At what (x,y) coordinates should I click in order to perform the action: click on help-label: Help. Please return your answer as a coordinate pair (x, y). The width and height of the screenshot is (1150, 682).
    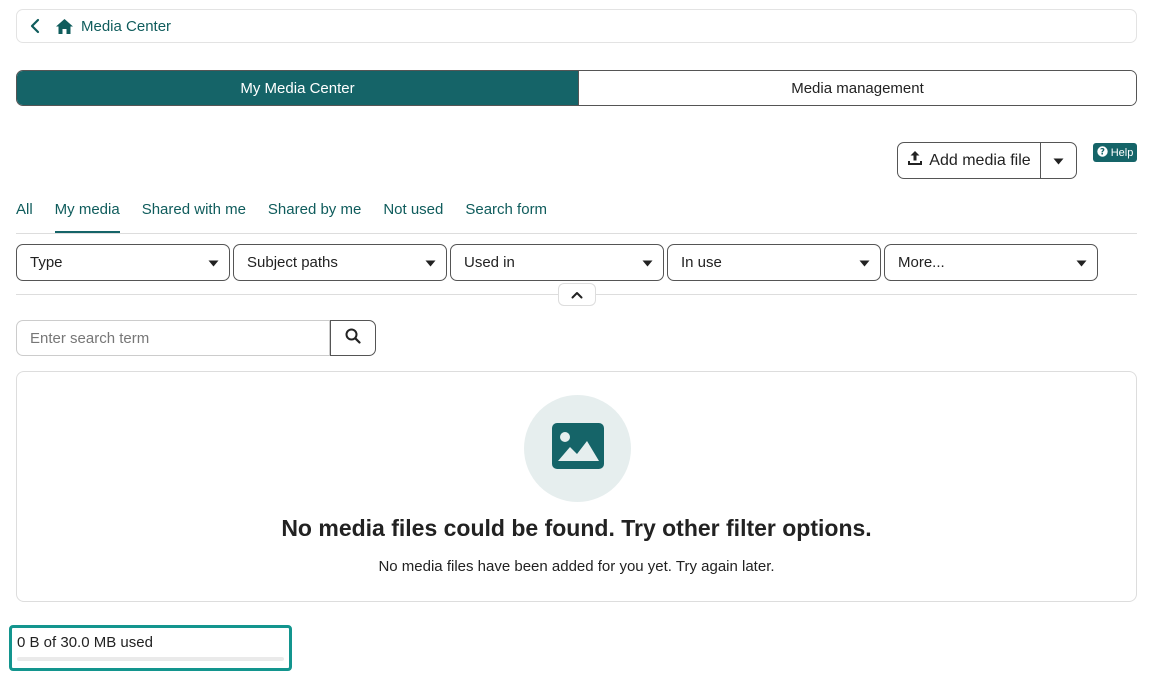
    Looking at the image, I should click on (1122, 152).